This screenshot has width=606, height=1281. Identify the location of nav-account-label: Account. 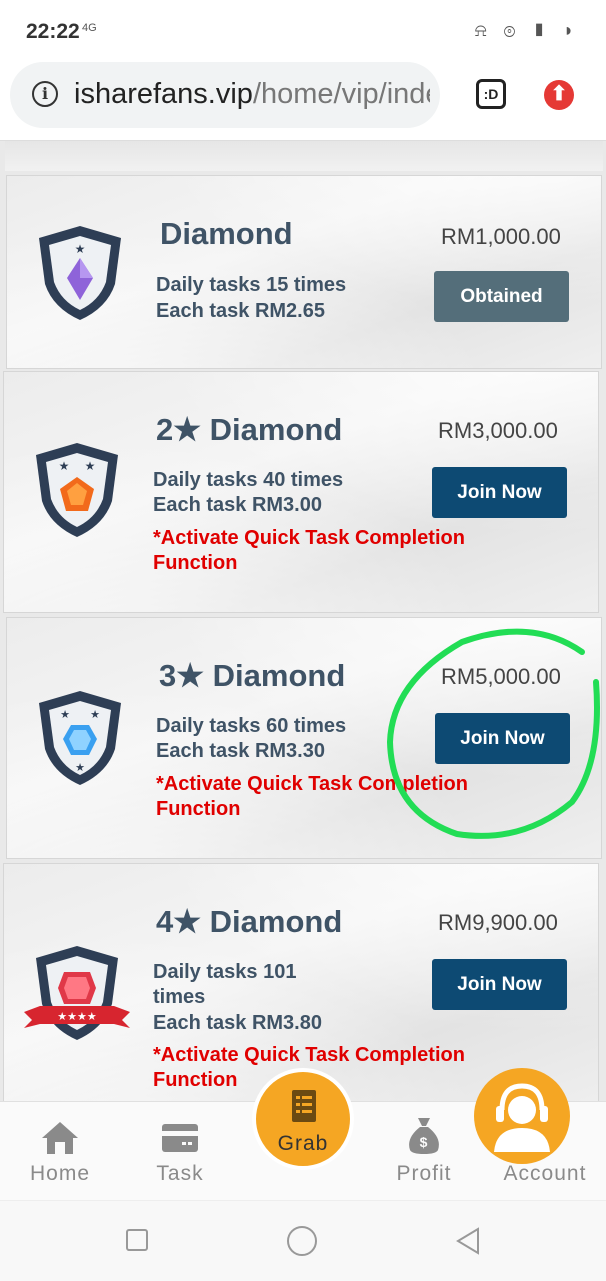
(545, 1173).